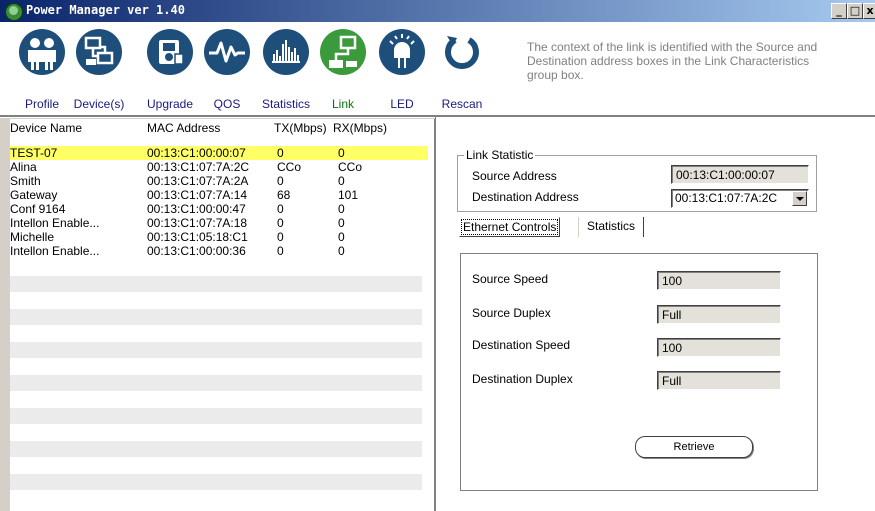 This screenshot has height=511, width=875. What do you see at coordinates (740, 174) in the screenshot?
I see `source-address-field: 00:13:C1:00:00:07` at bounding box center [740, 174].